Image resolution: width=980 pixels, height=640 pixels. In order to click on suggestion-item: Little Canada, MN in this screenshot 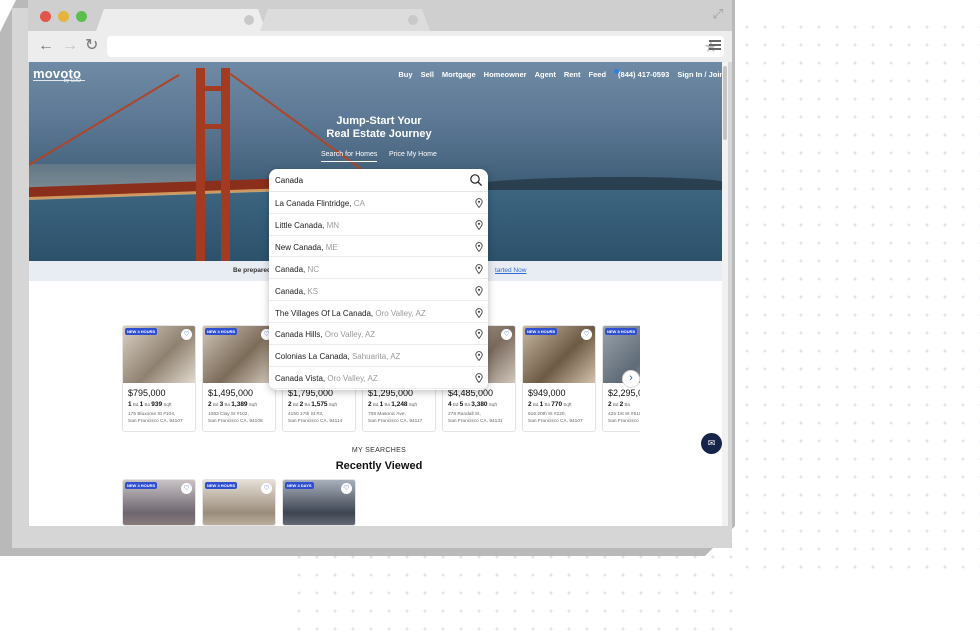, I will do `click(378, 225)`.